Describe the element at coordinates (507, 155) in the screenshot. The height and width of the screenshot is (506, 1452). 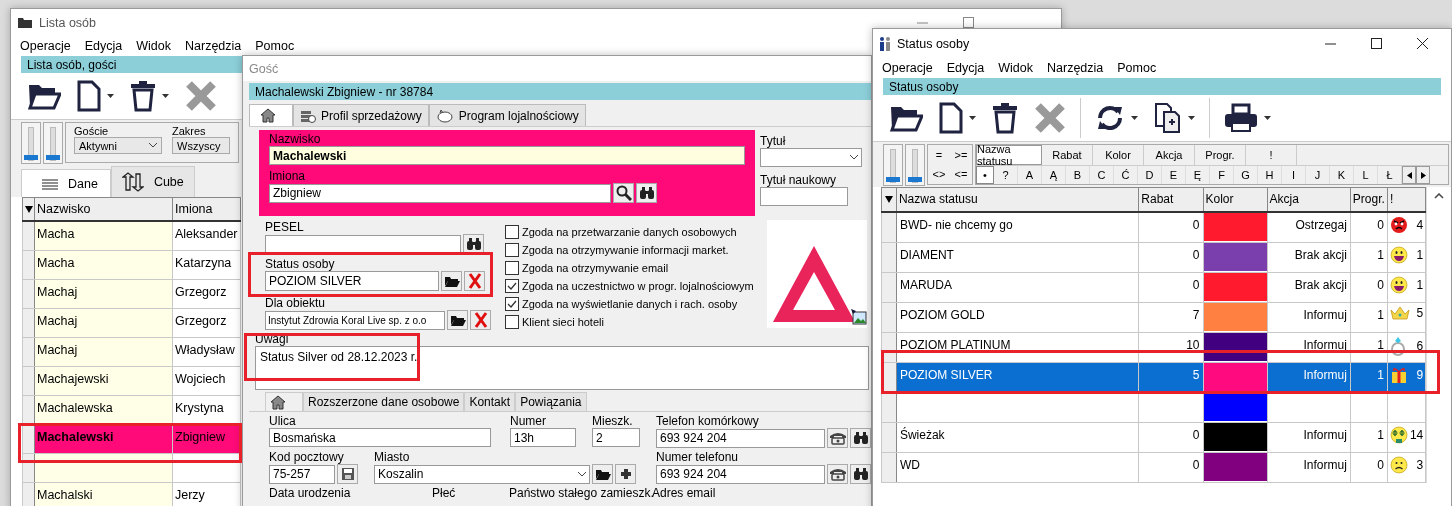
I see `surname-field: Machalewski` at that location.